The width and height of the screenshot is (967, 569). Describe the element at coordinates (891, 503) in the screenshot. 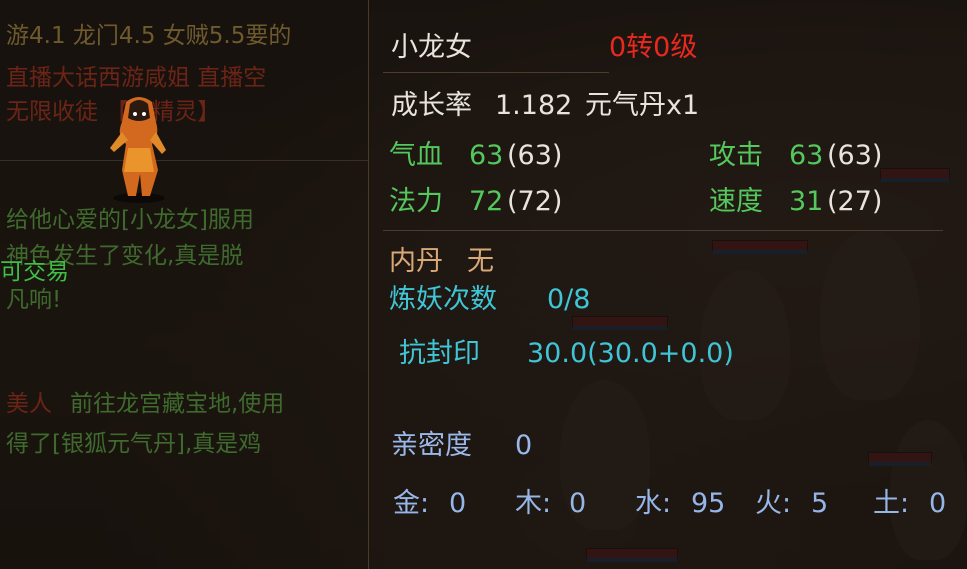

I see `element-earth-label: 土:` at that location.